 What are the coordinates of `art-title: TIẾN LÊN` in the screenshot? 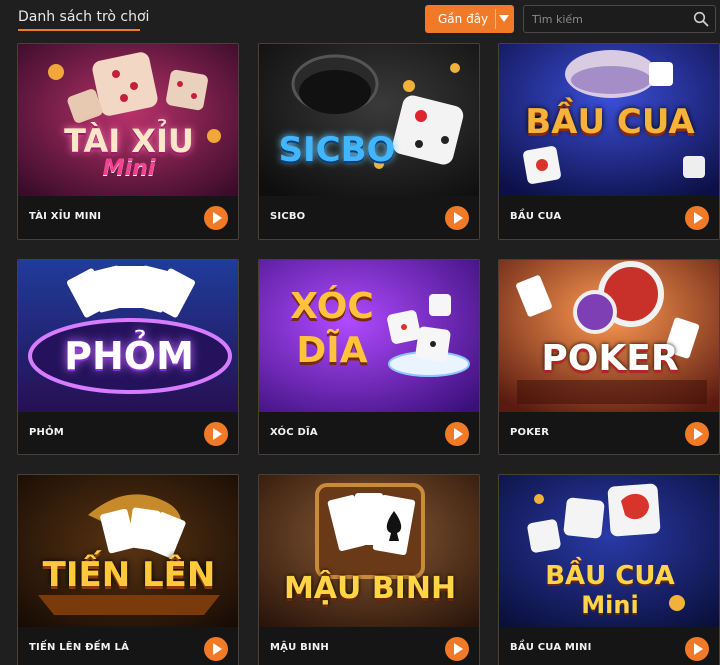 It's located at (129, 575).